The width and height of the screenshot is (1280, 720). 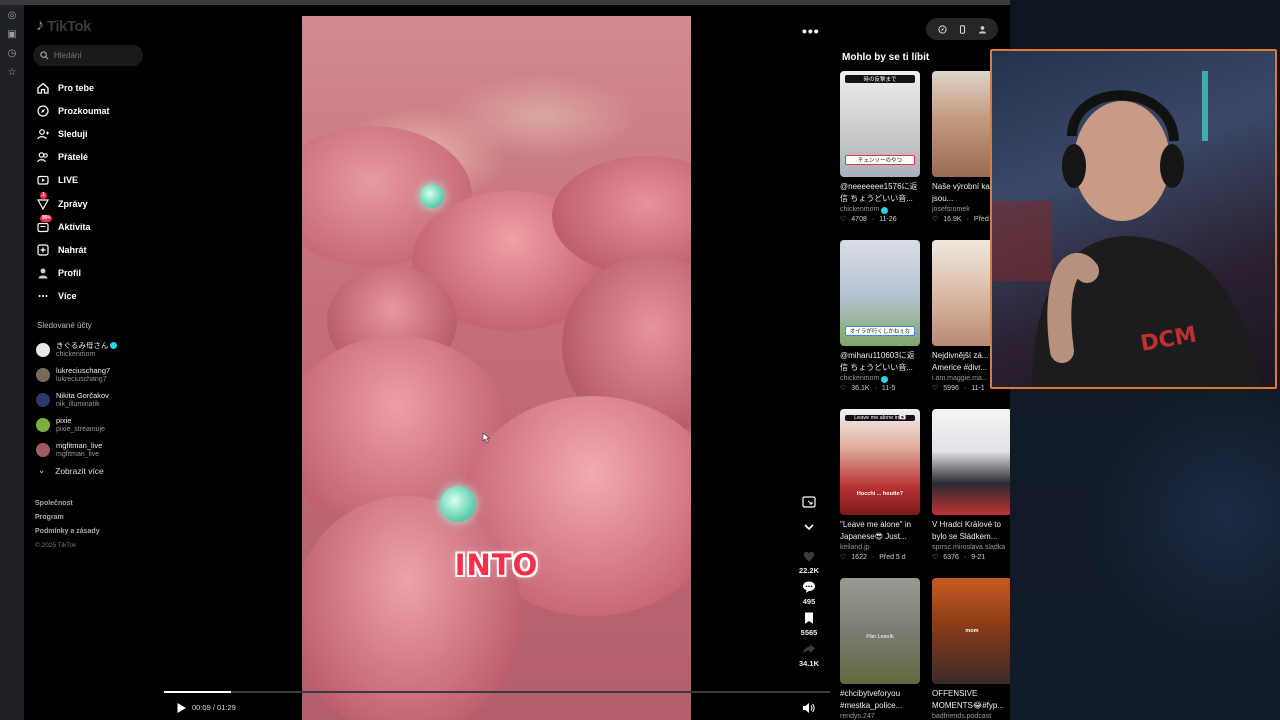 What do you see at coordinates (83, 370) in the screenshot?
I see `account-name: lukreciuschang7` at bounding box center [83, 370].